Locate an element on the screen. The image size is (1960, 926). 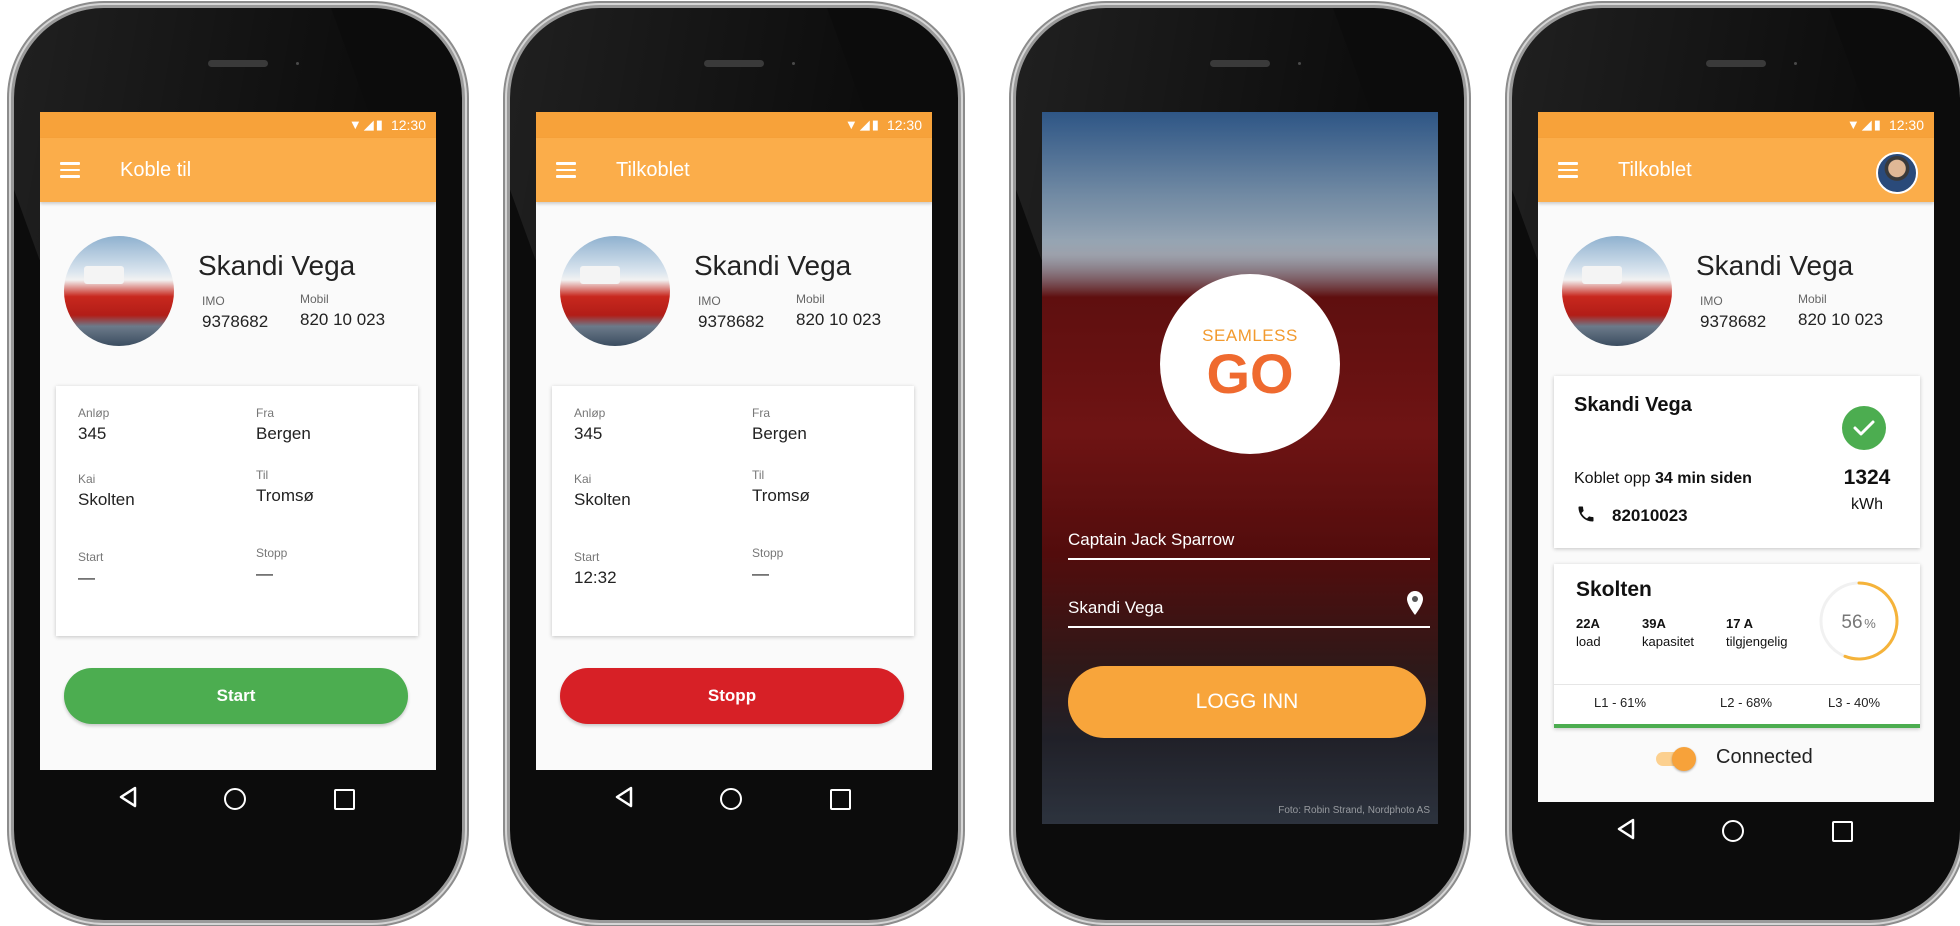
connection-card-title: Skandi Vega is located at coordinates (1633, 405).